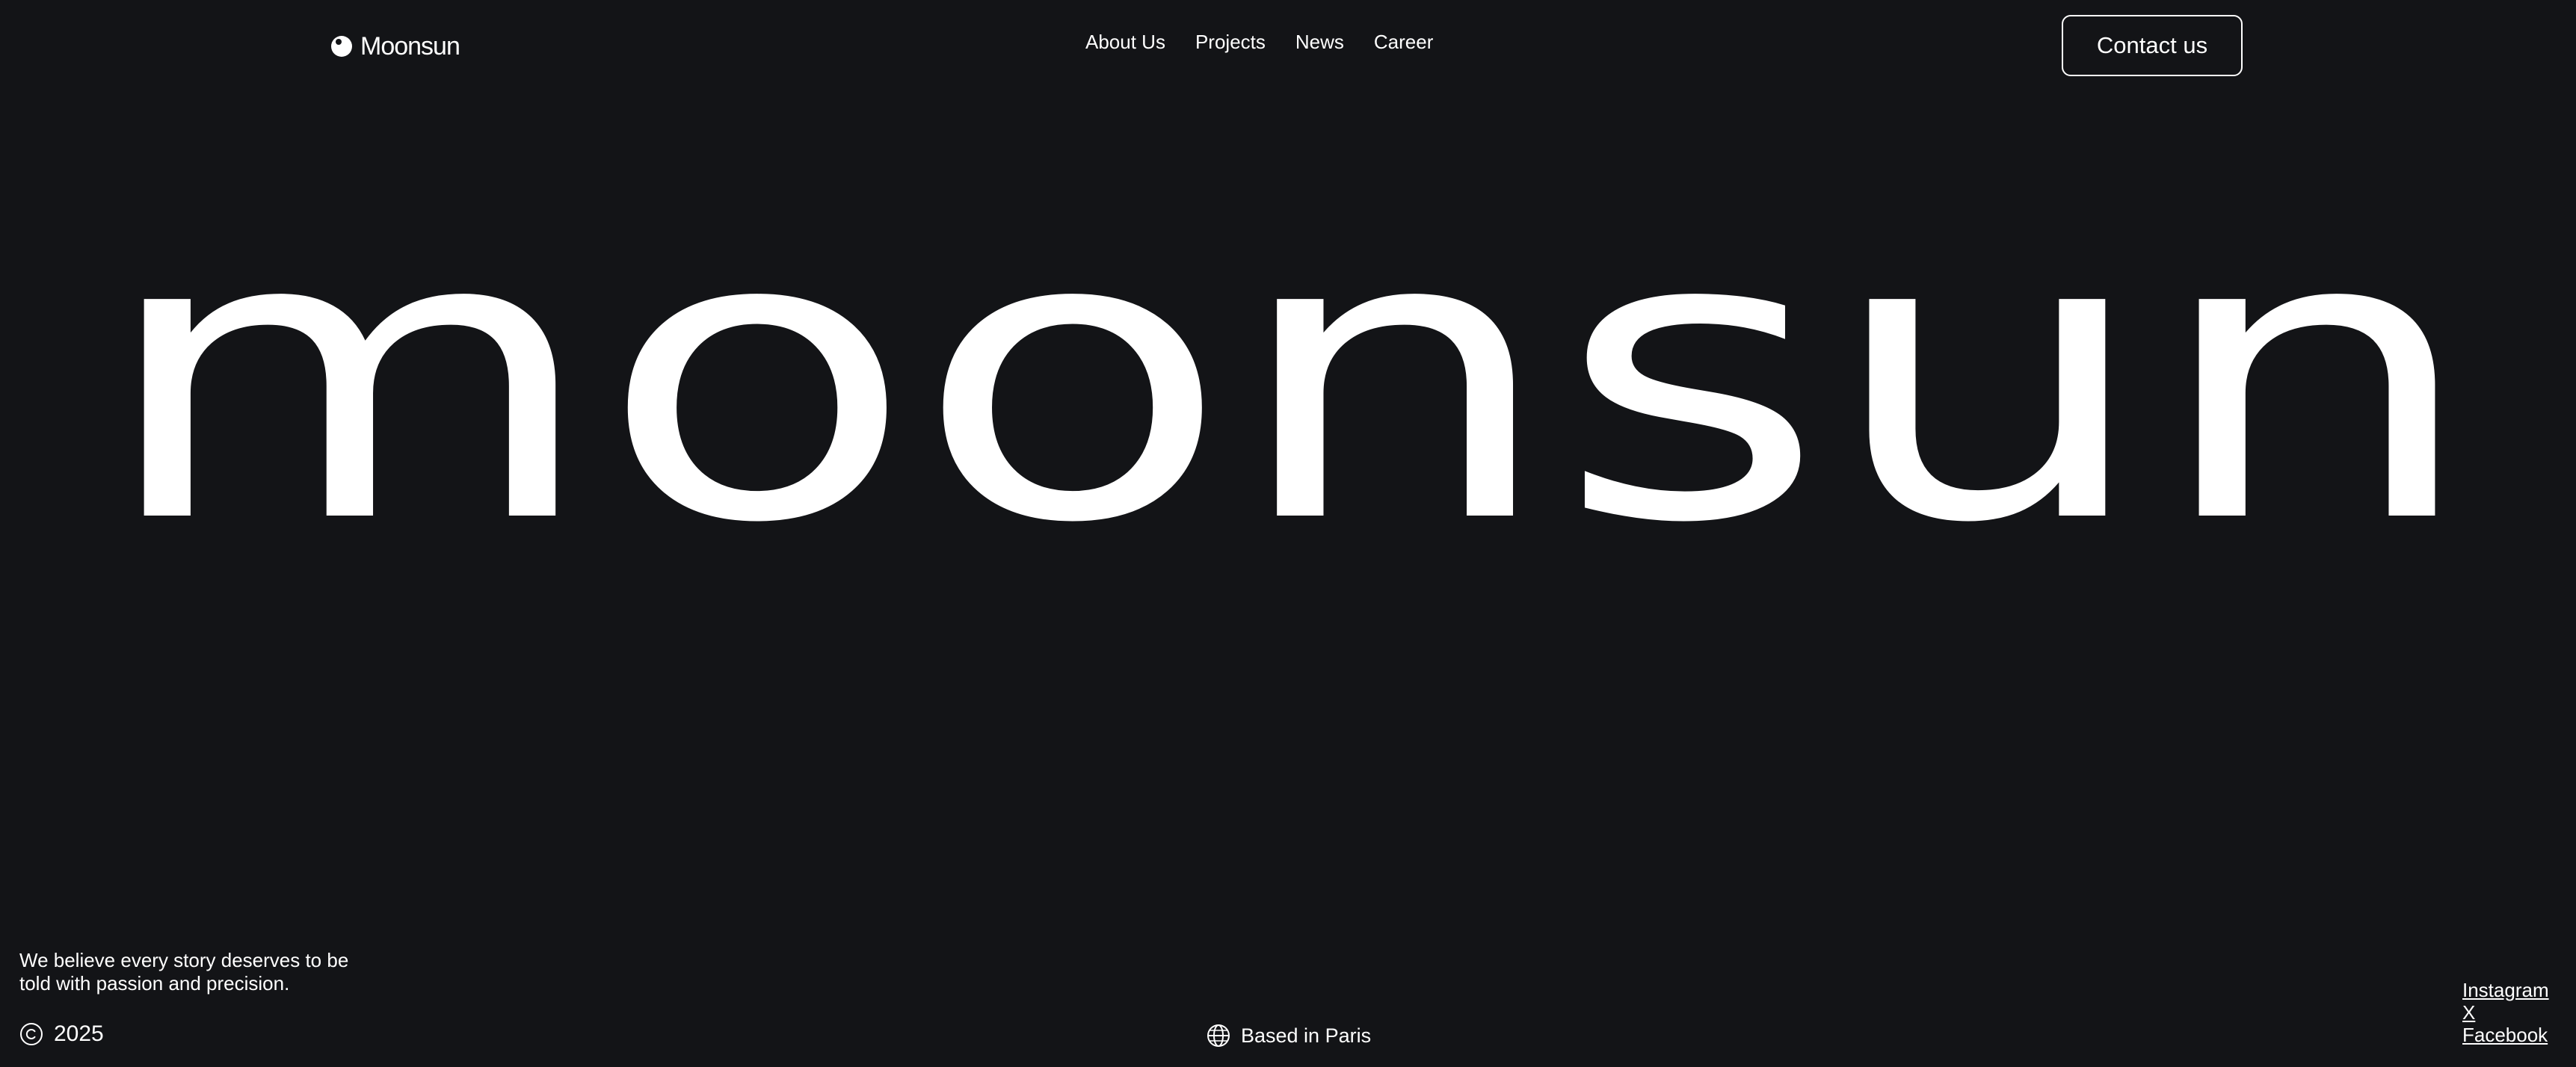  I want to click on location: Based in Paris, so click(1289, 1035).